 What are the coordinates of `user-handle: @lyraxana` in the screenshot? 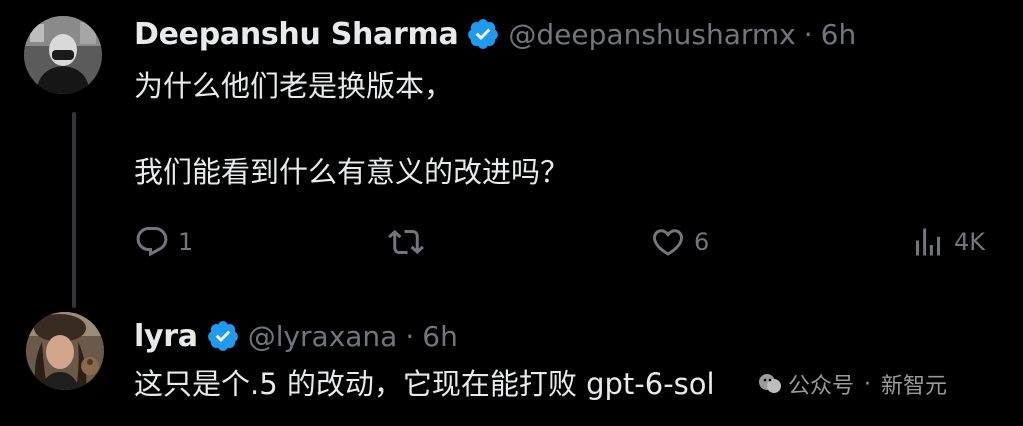 It's located at (323, 336).